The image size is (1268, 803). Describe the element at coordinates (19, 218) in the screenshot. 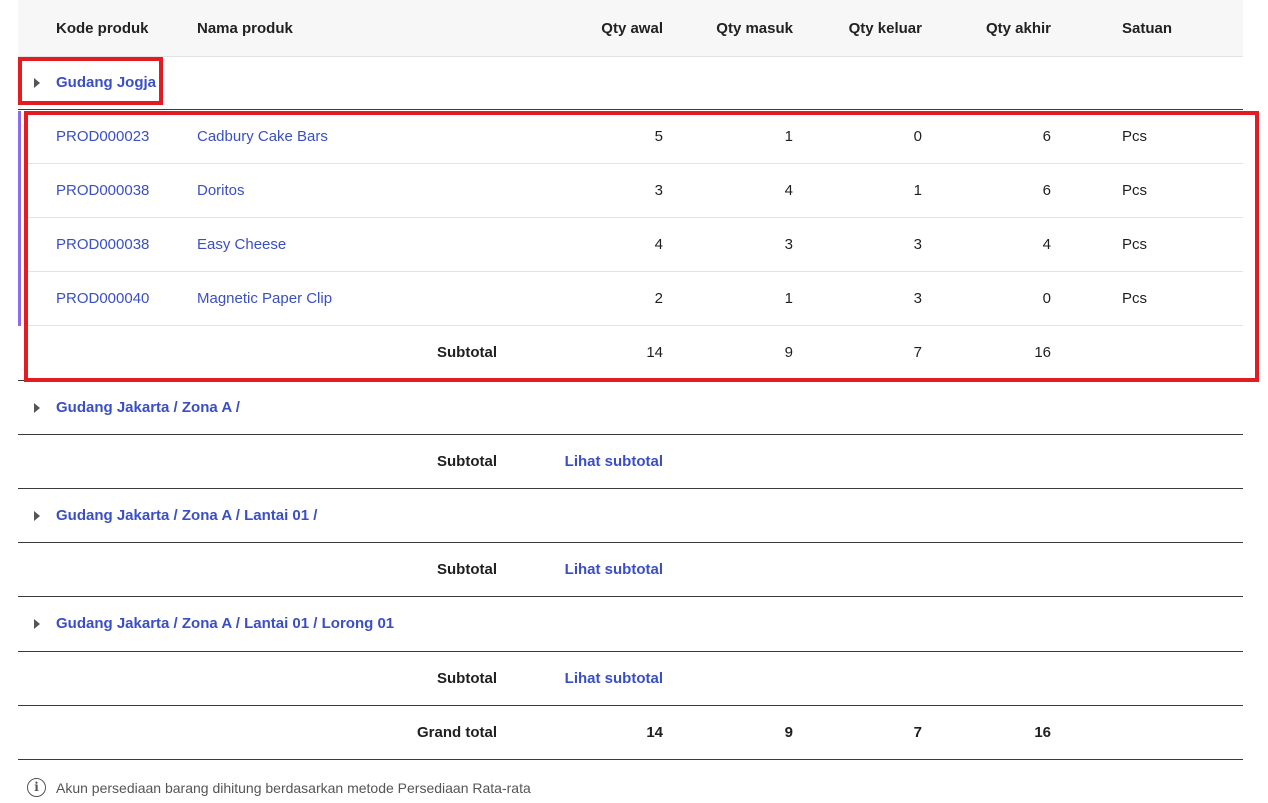

I see `expanded-group-indicator` at that location.